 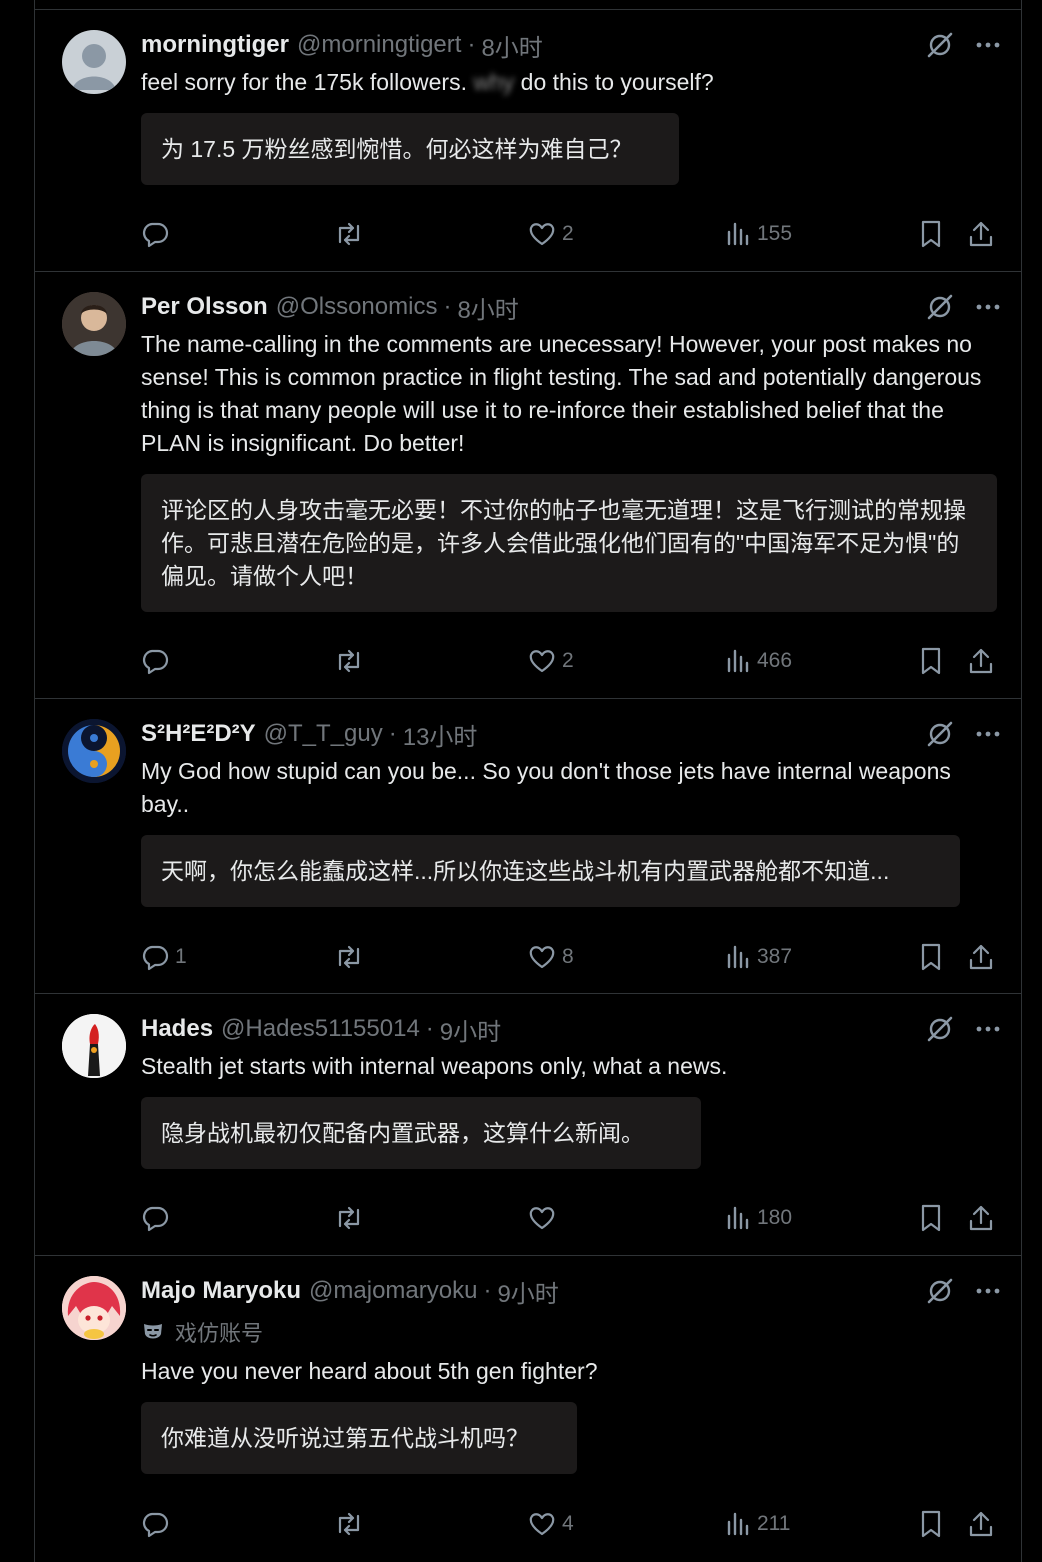 What do you see at coordinates (153, 1331) in the screenshot?
I see `mask-icon` at bounding box center [153, 1331].